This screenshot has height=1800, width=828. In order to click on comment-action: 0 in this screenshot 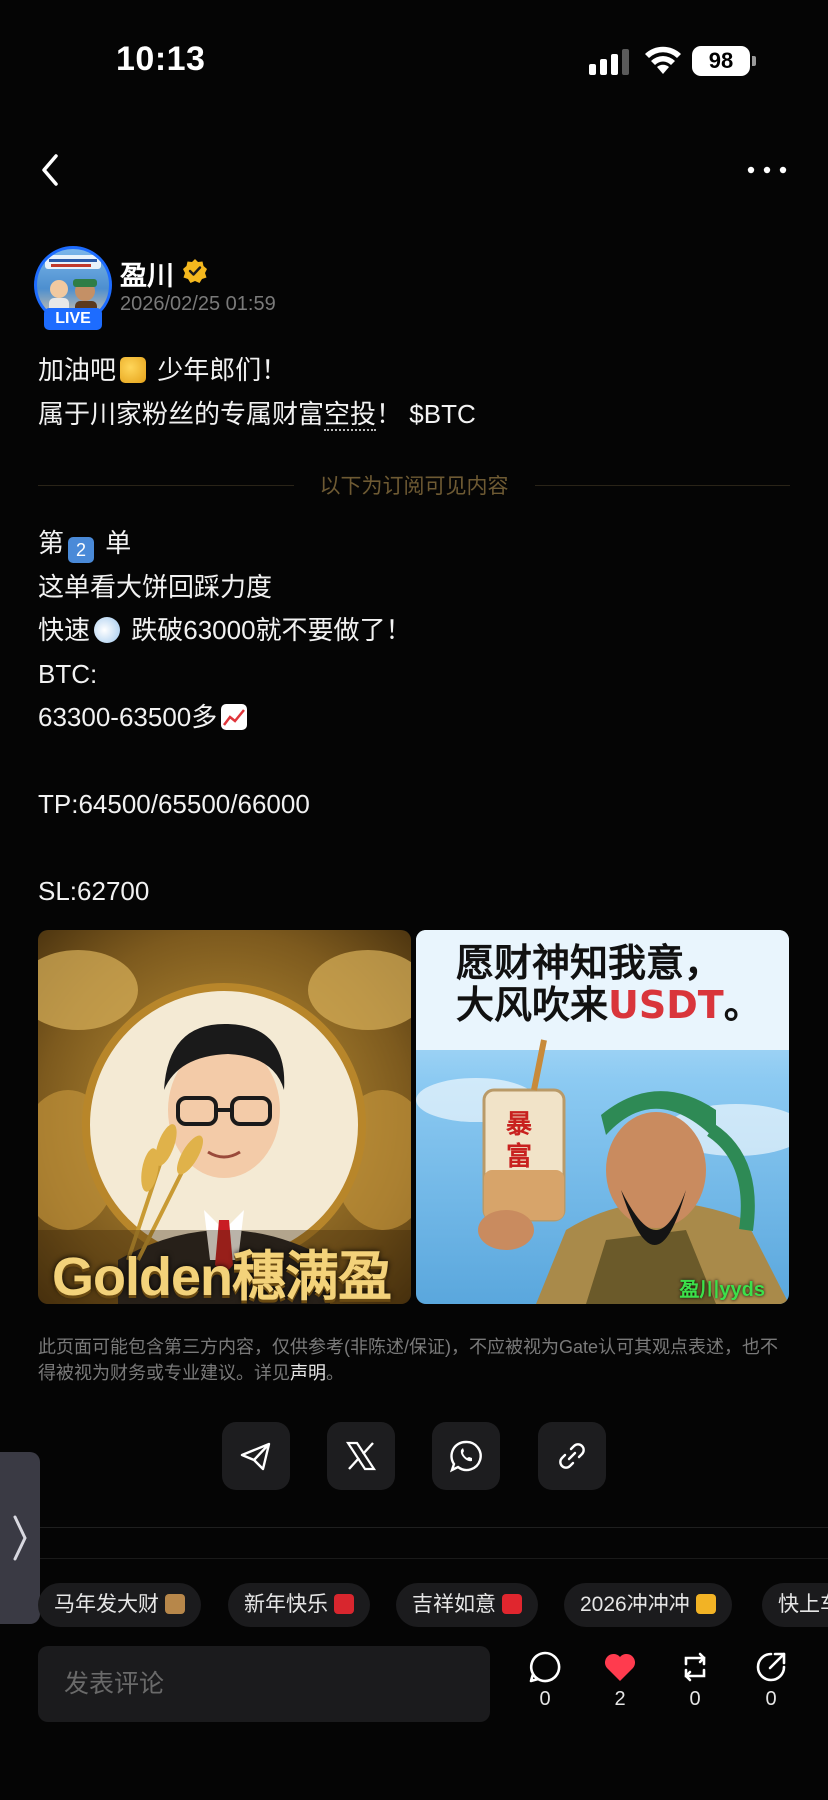, I will do `click(545, 1685)`.